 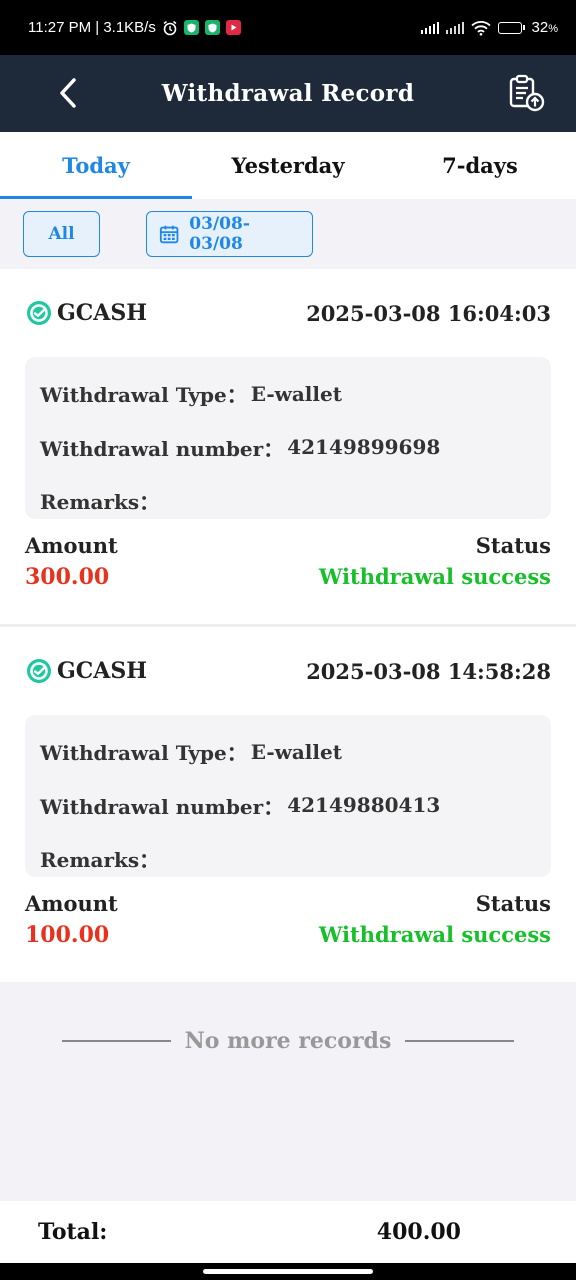 I want to click on total-label: Total:, so click(x=73, y=1232).